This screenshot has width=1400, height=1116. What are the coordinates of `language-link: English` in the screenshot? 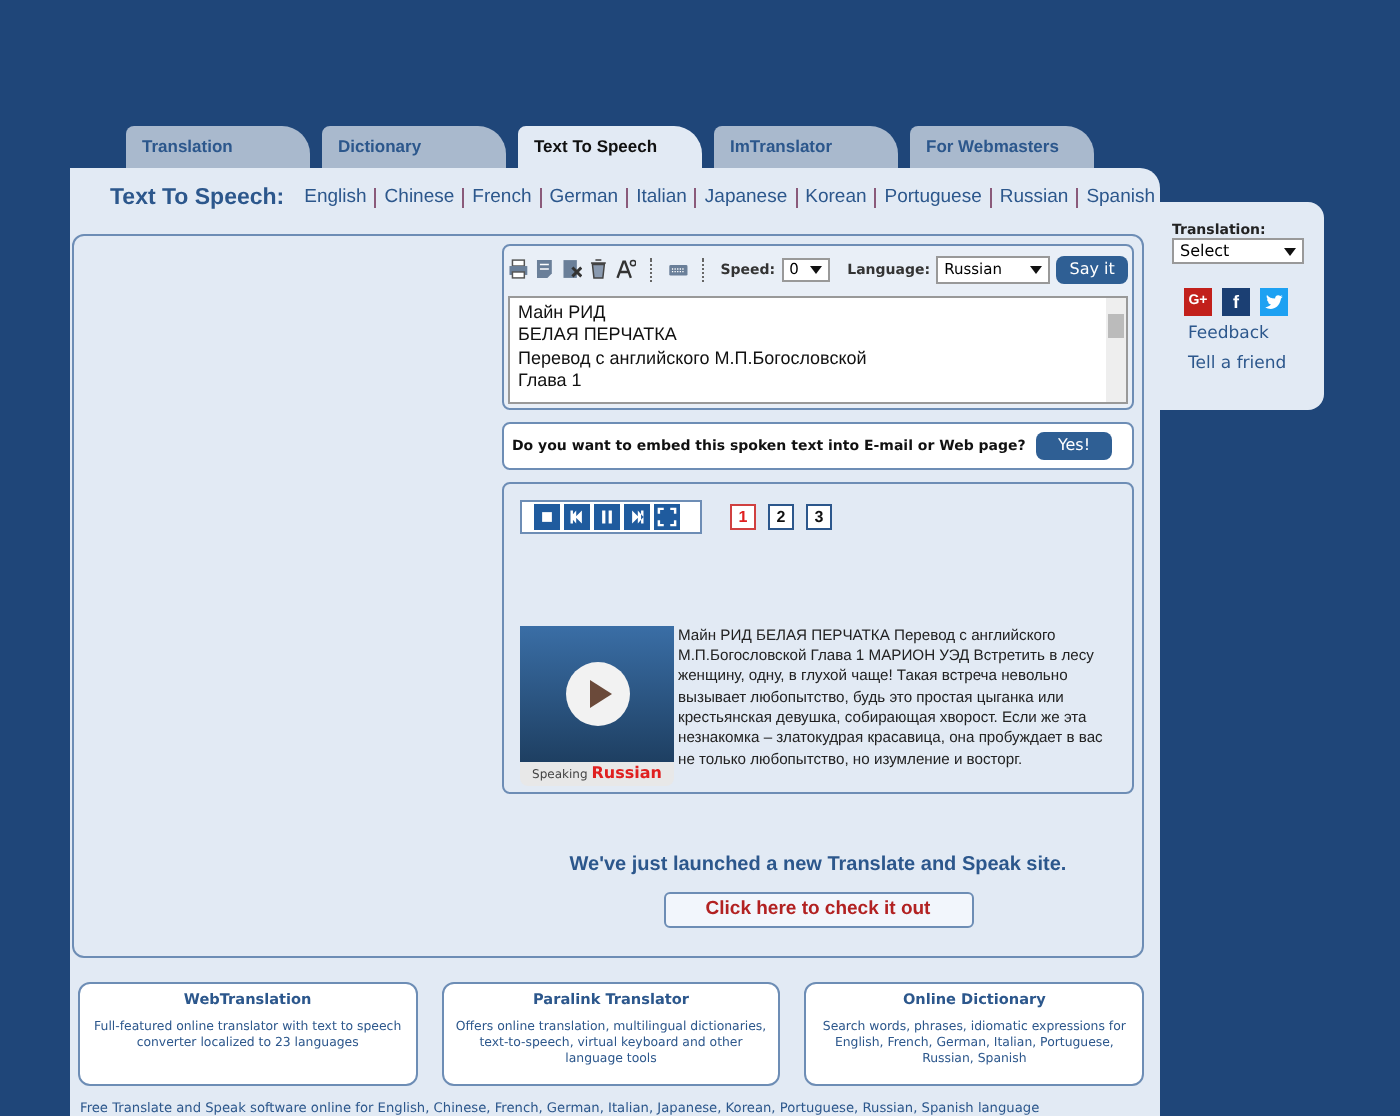 It's located at (335, 197).